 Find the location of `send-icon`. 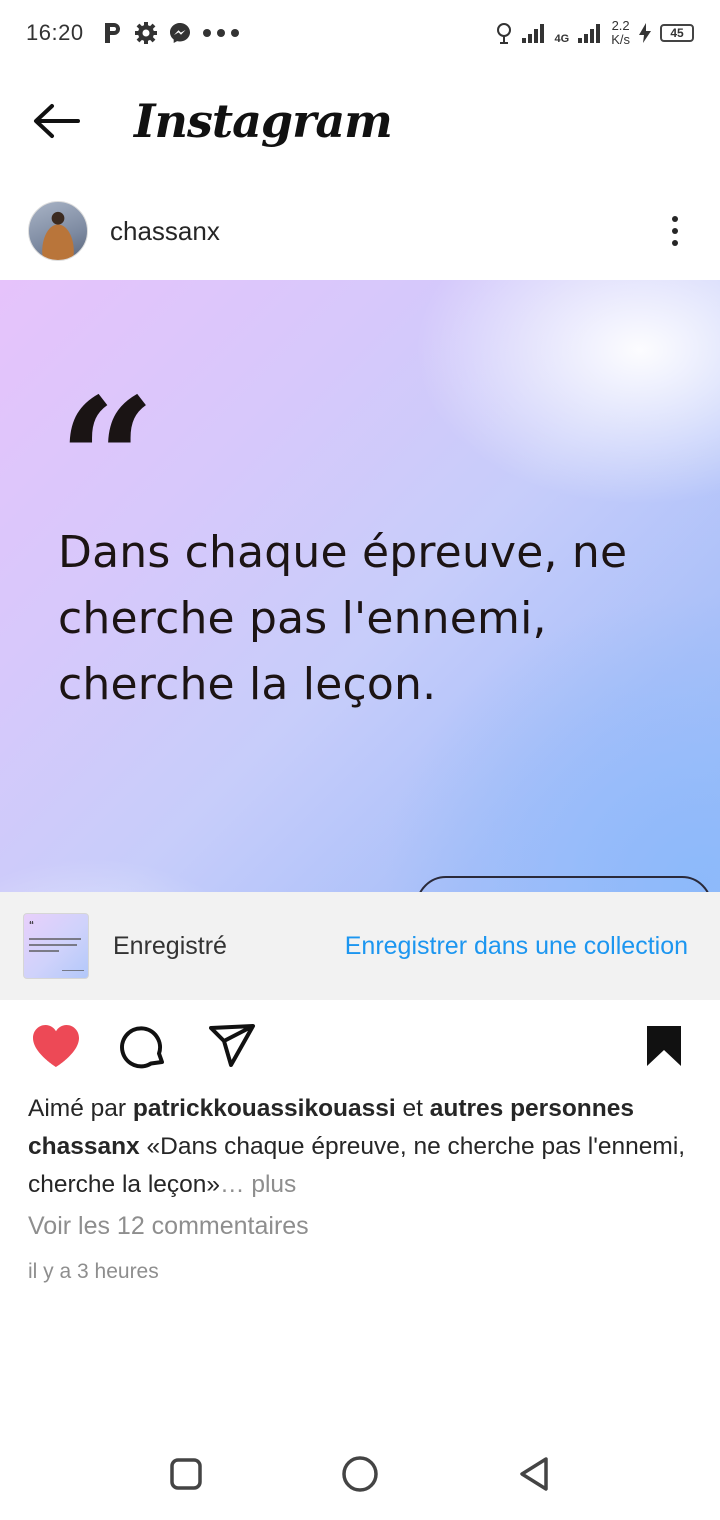

send-icon is located at coordinates (232, 1045).